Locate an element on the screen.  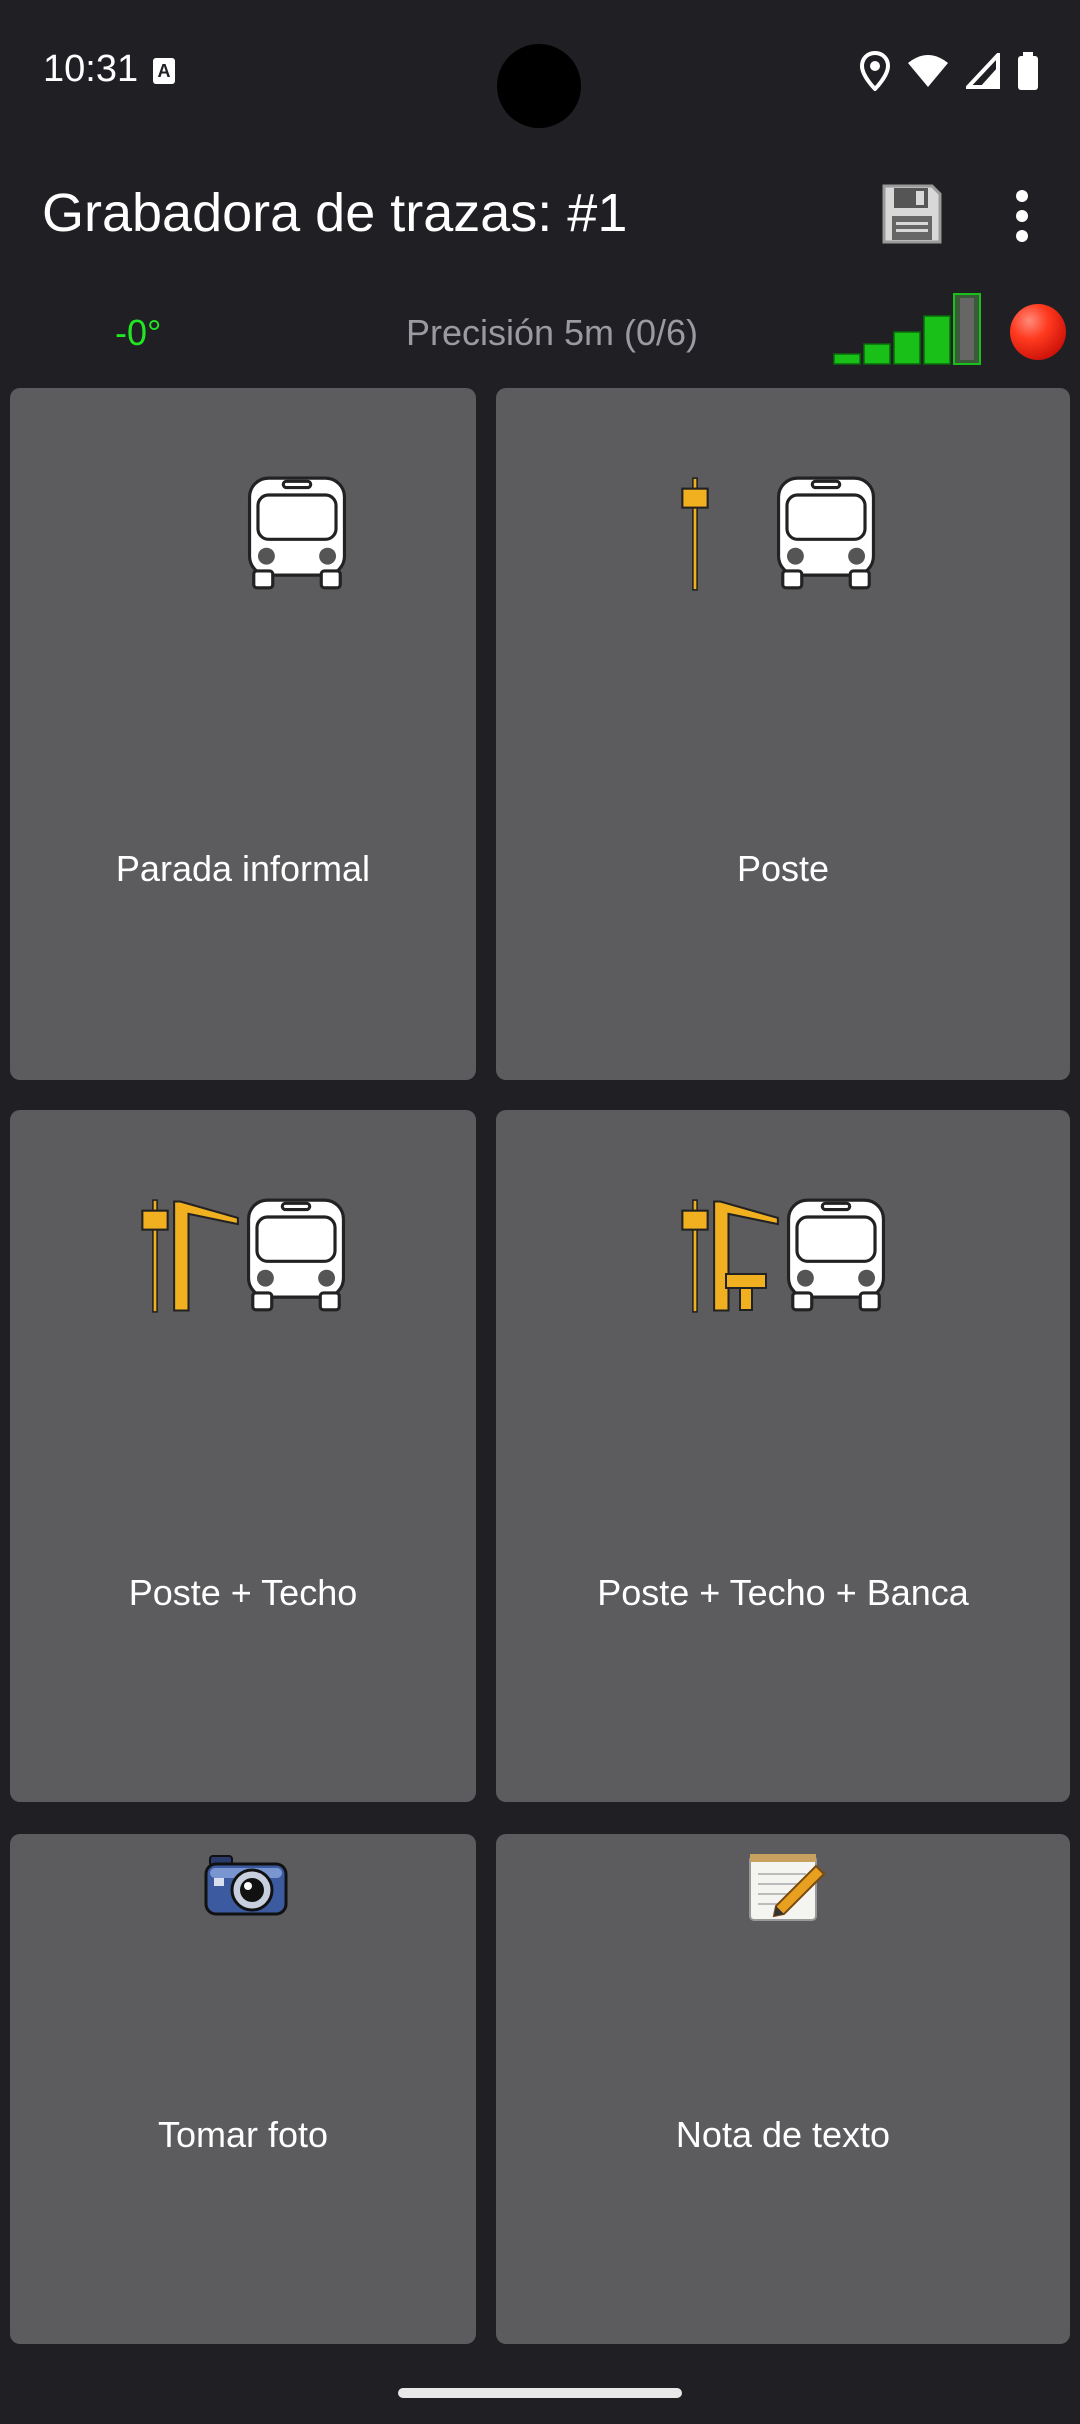
camera-cutout is located at coordinates (539, 86).